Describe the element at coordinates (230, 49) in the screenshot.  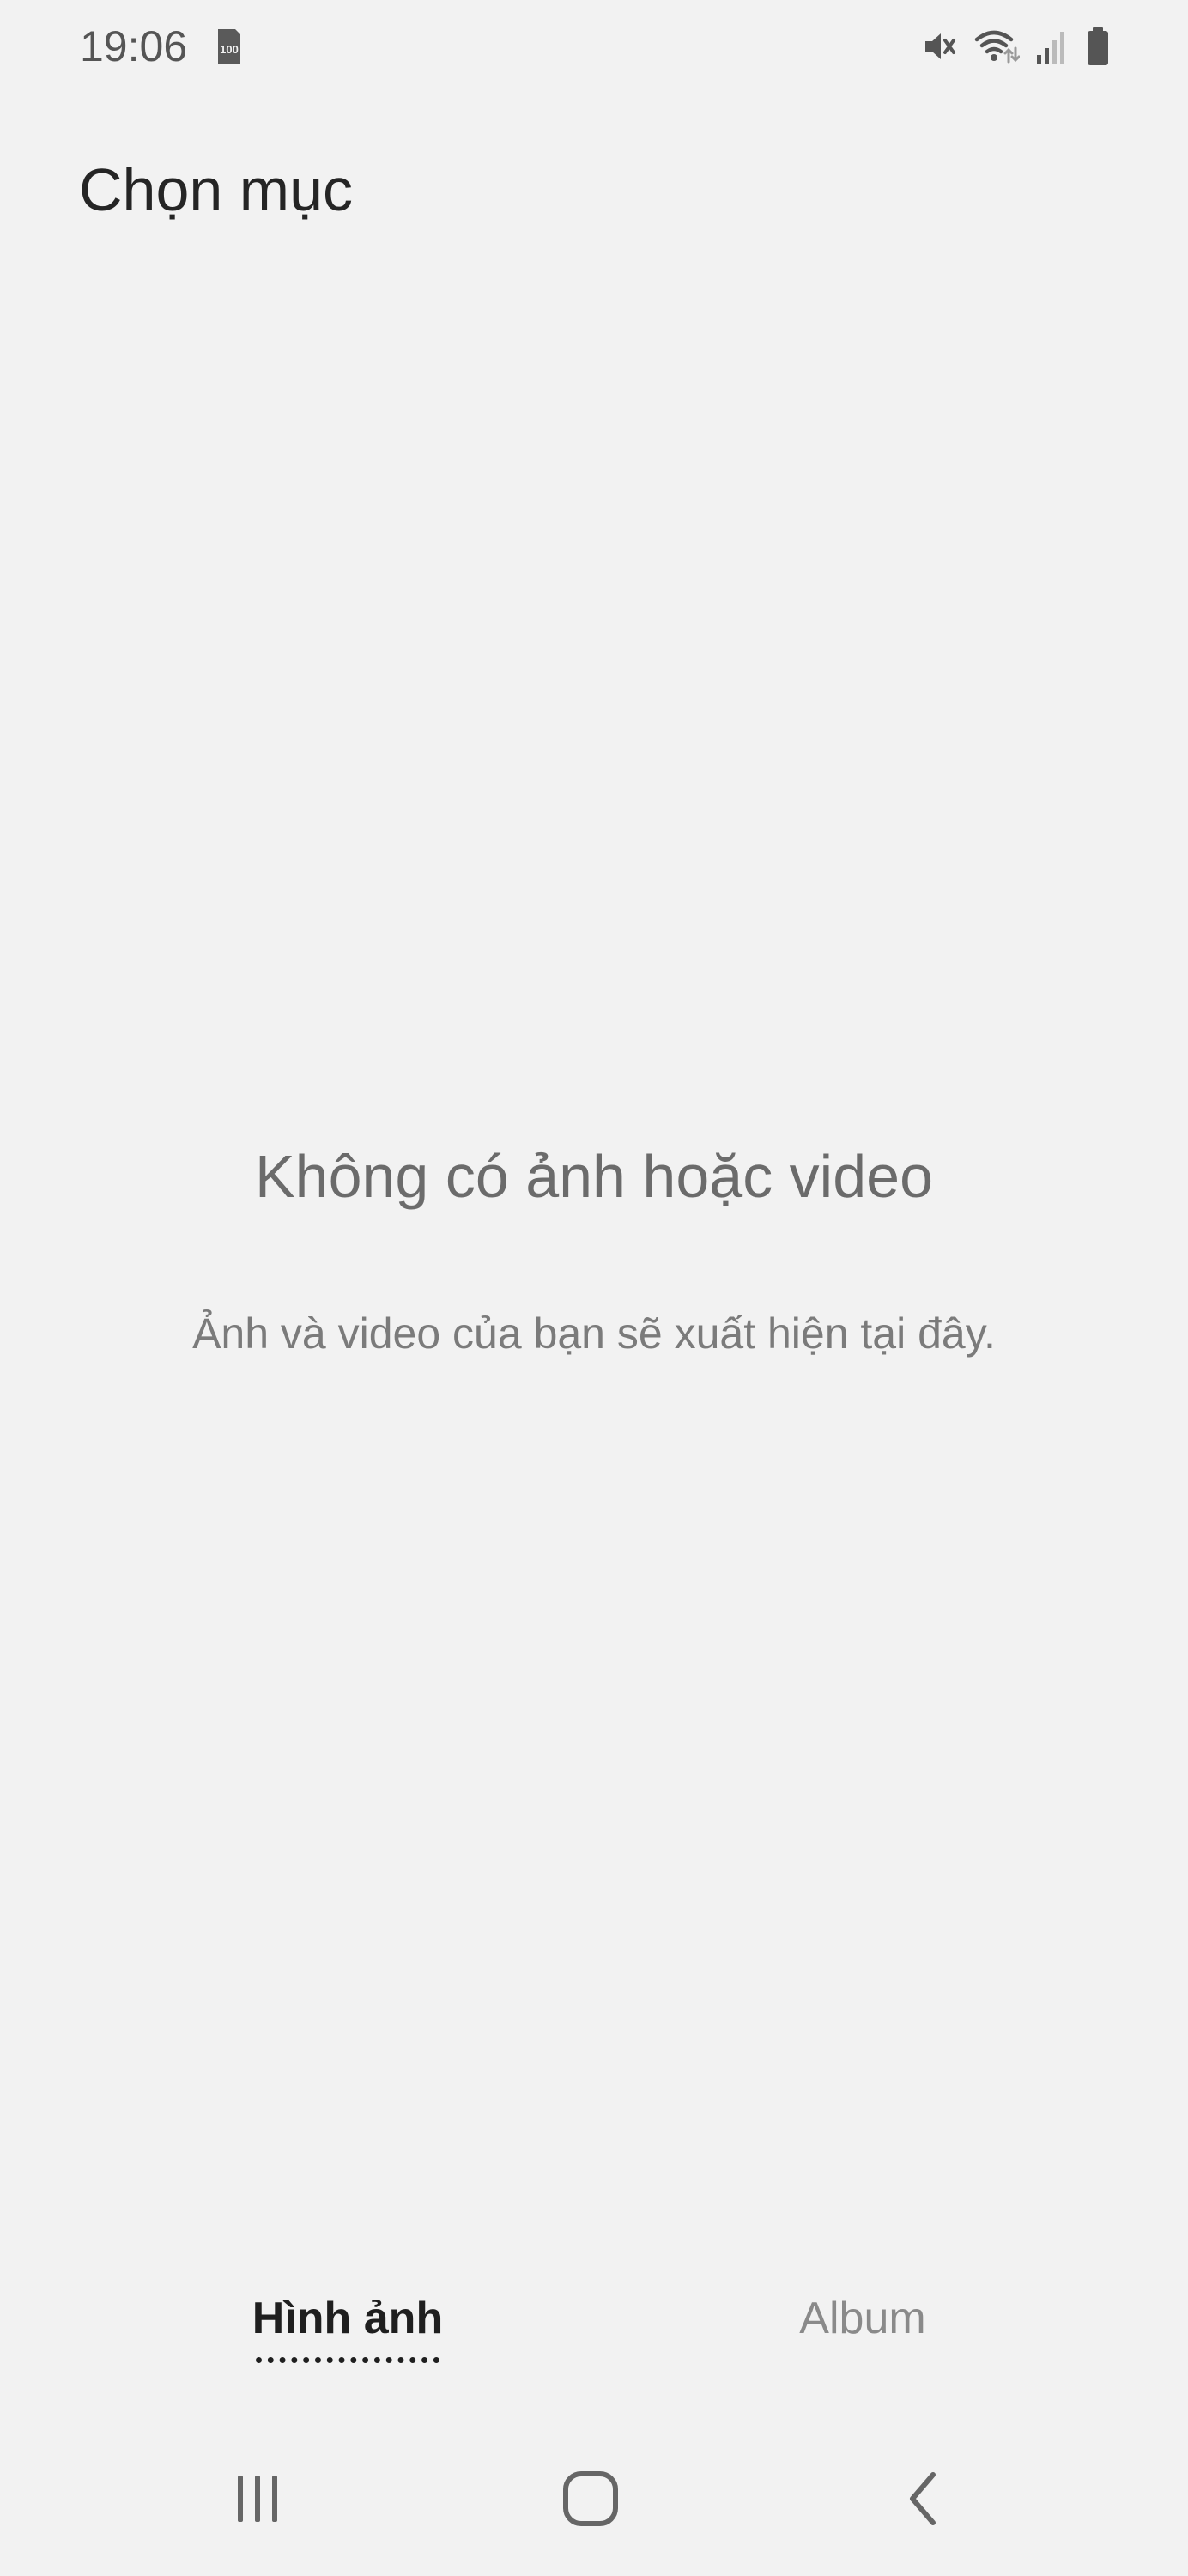
I see `storage-badge-text: 100` at that location.